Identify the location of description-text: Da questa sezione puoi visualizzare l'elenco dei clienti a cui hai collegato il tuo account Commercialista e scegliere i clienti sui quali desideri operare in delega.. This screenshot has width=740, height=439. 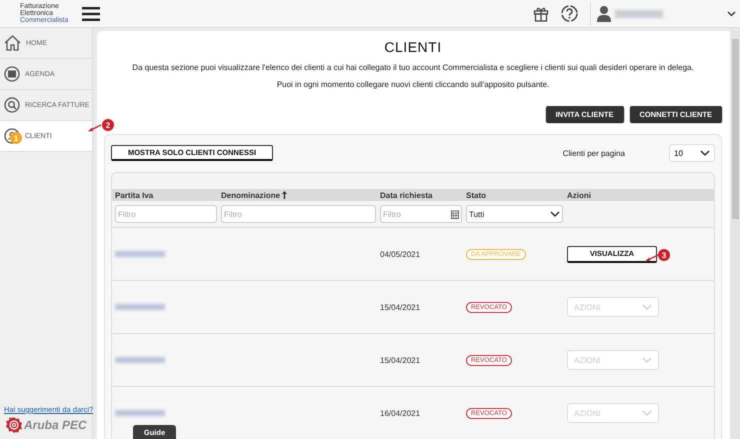
(413, 67).